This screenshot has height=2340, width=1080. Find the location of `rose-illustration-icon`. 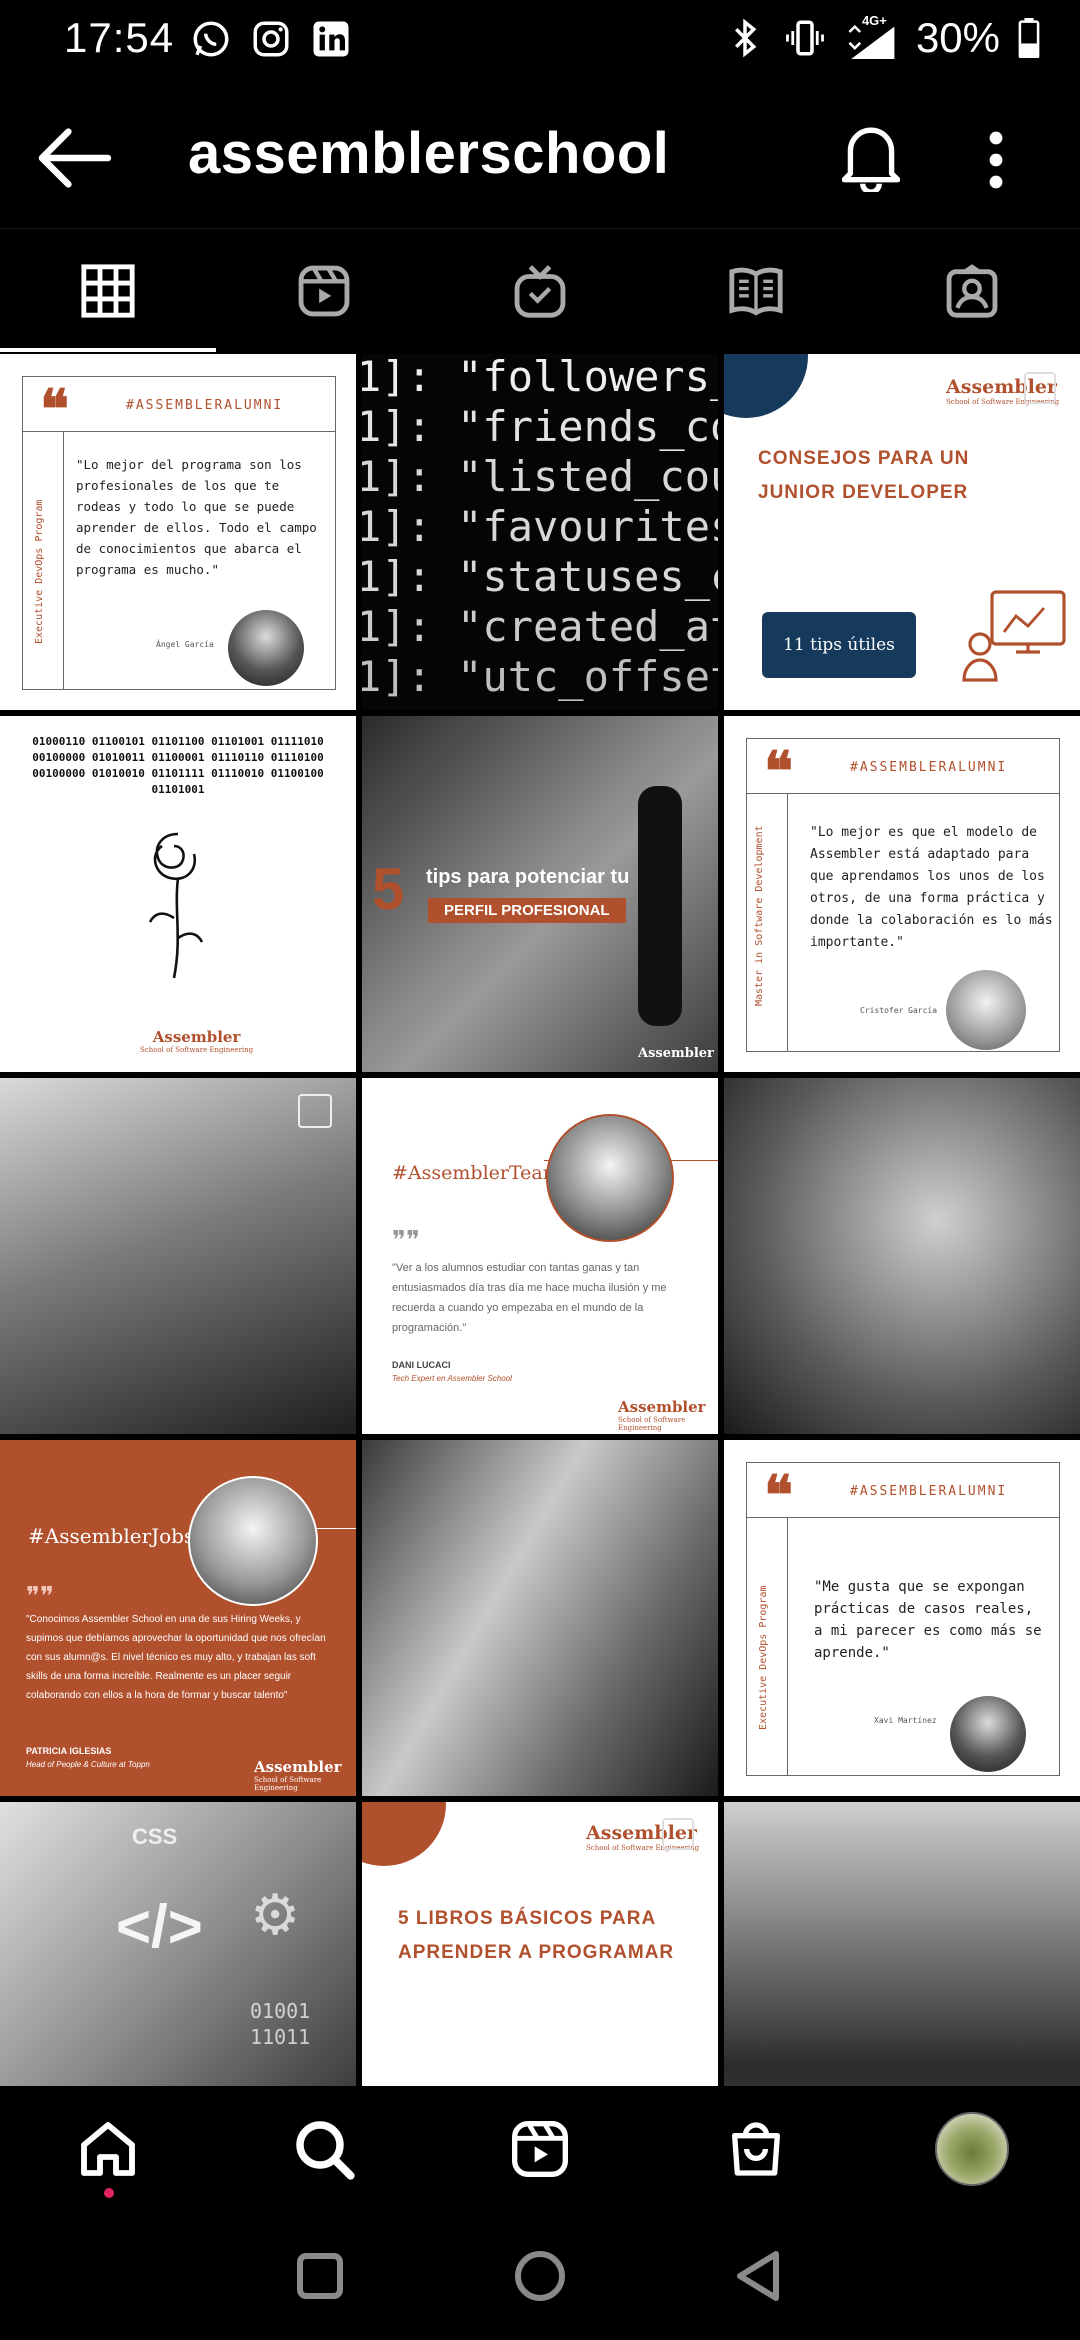

rose-illustration-icon is located at coordinates (176, 905).